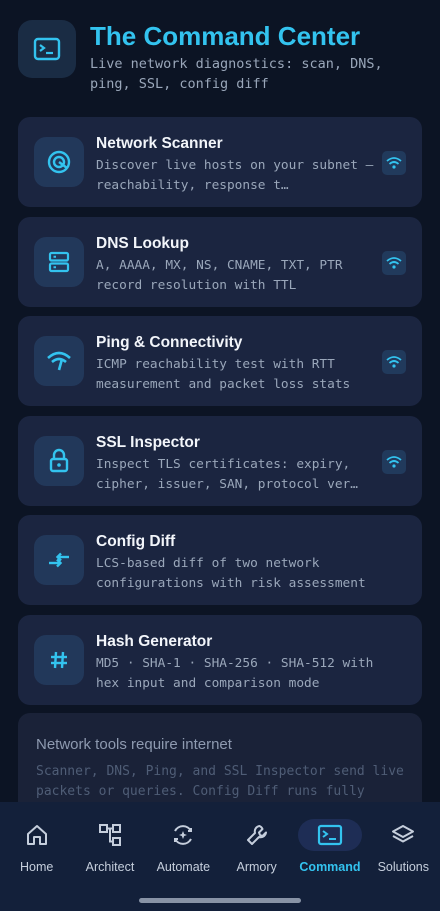 This screenshot has width=440, height=911. Describe the element at coordinates (403, 856) in the screenshot. I see `nav-item-solutions: Solutions` at that location.